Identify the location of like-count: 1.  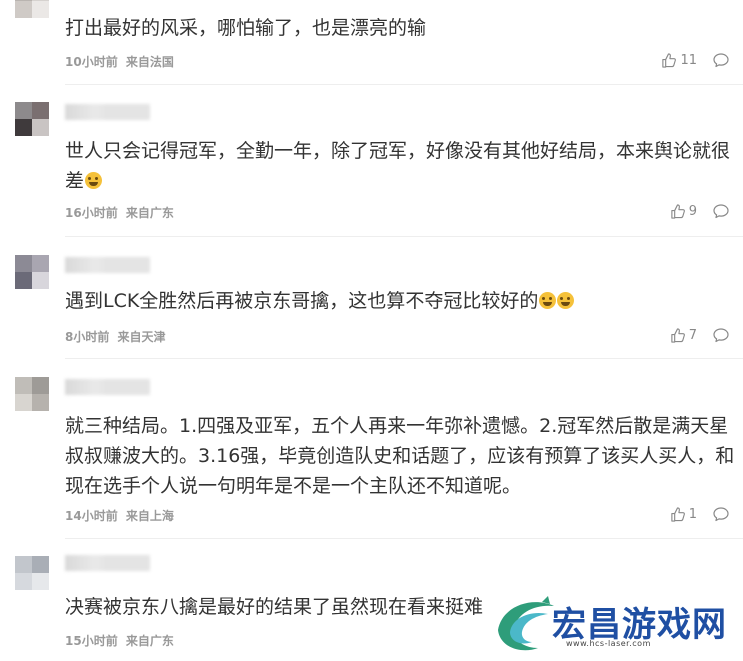
(692, 514).